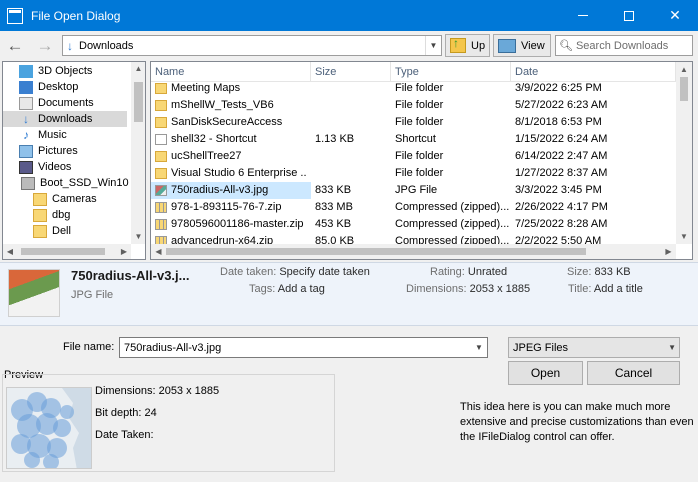  What do you see at coordinates (467, 45) in the screenshot?
I see `up-button: Up` at bounding box center [467, 45].